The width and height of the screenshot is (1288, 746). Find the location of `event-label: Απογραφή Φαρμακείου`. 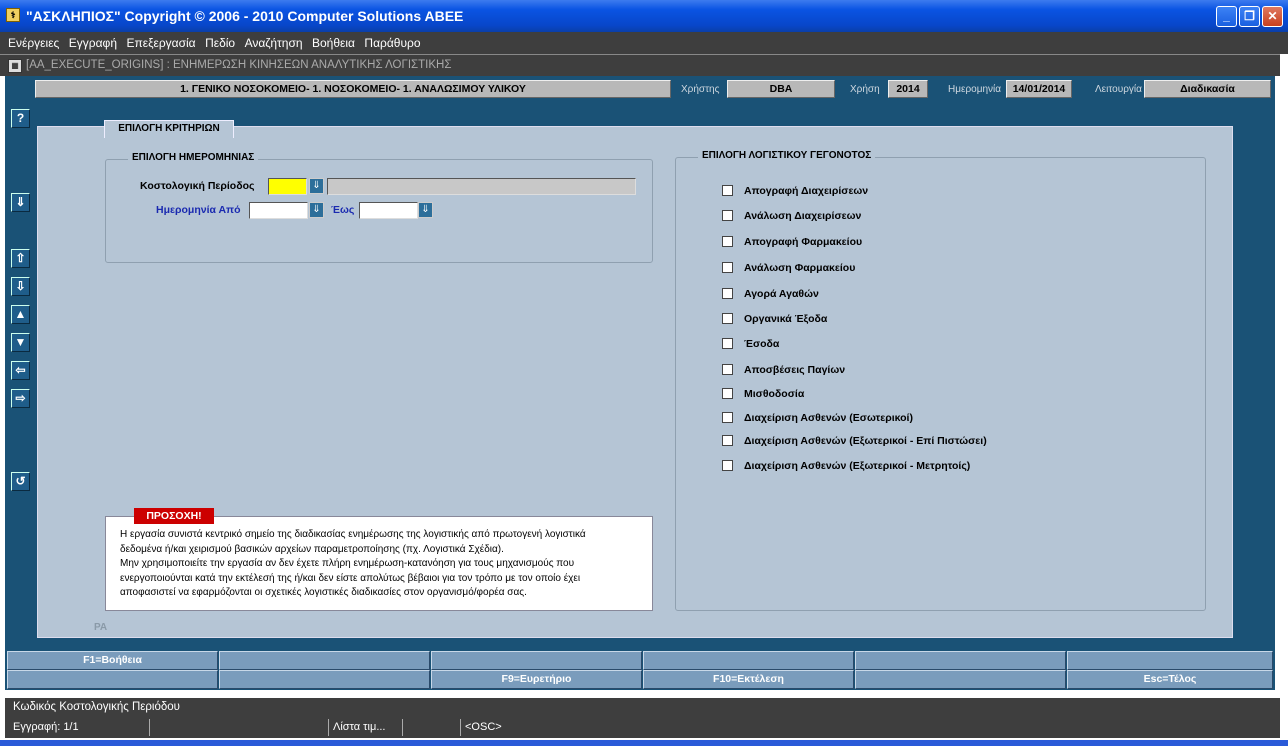

event-label: Απογραφή Φαρμακείου is located at coordinates (803, 242).